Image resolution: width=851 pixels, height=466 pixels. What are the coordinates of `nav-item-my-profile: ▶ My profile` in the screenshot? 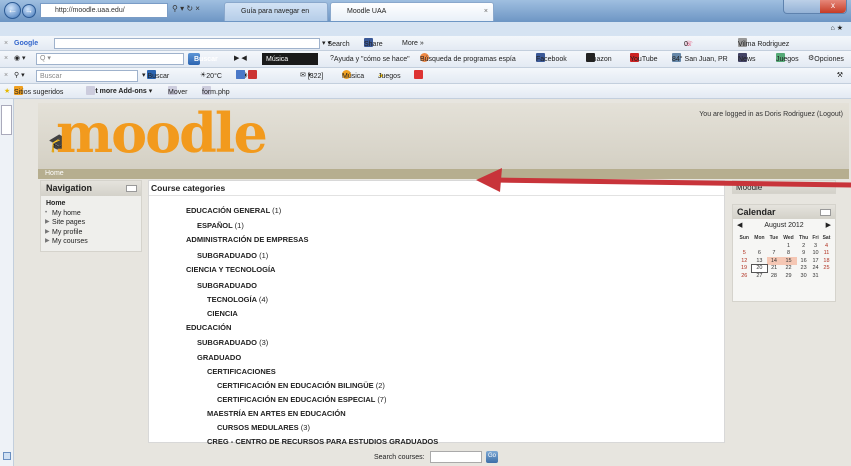 It's located at (91, 233).